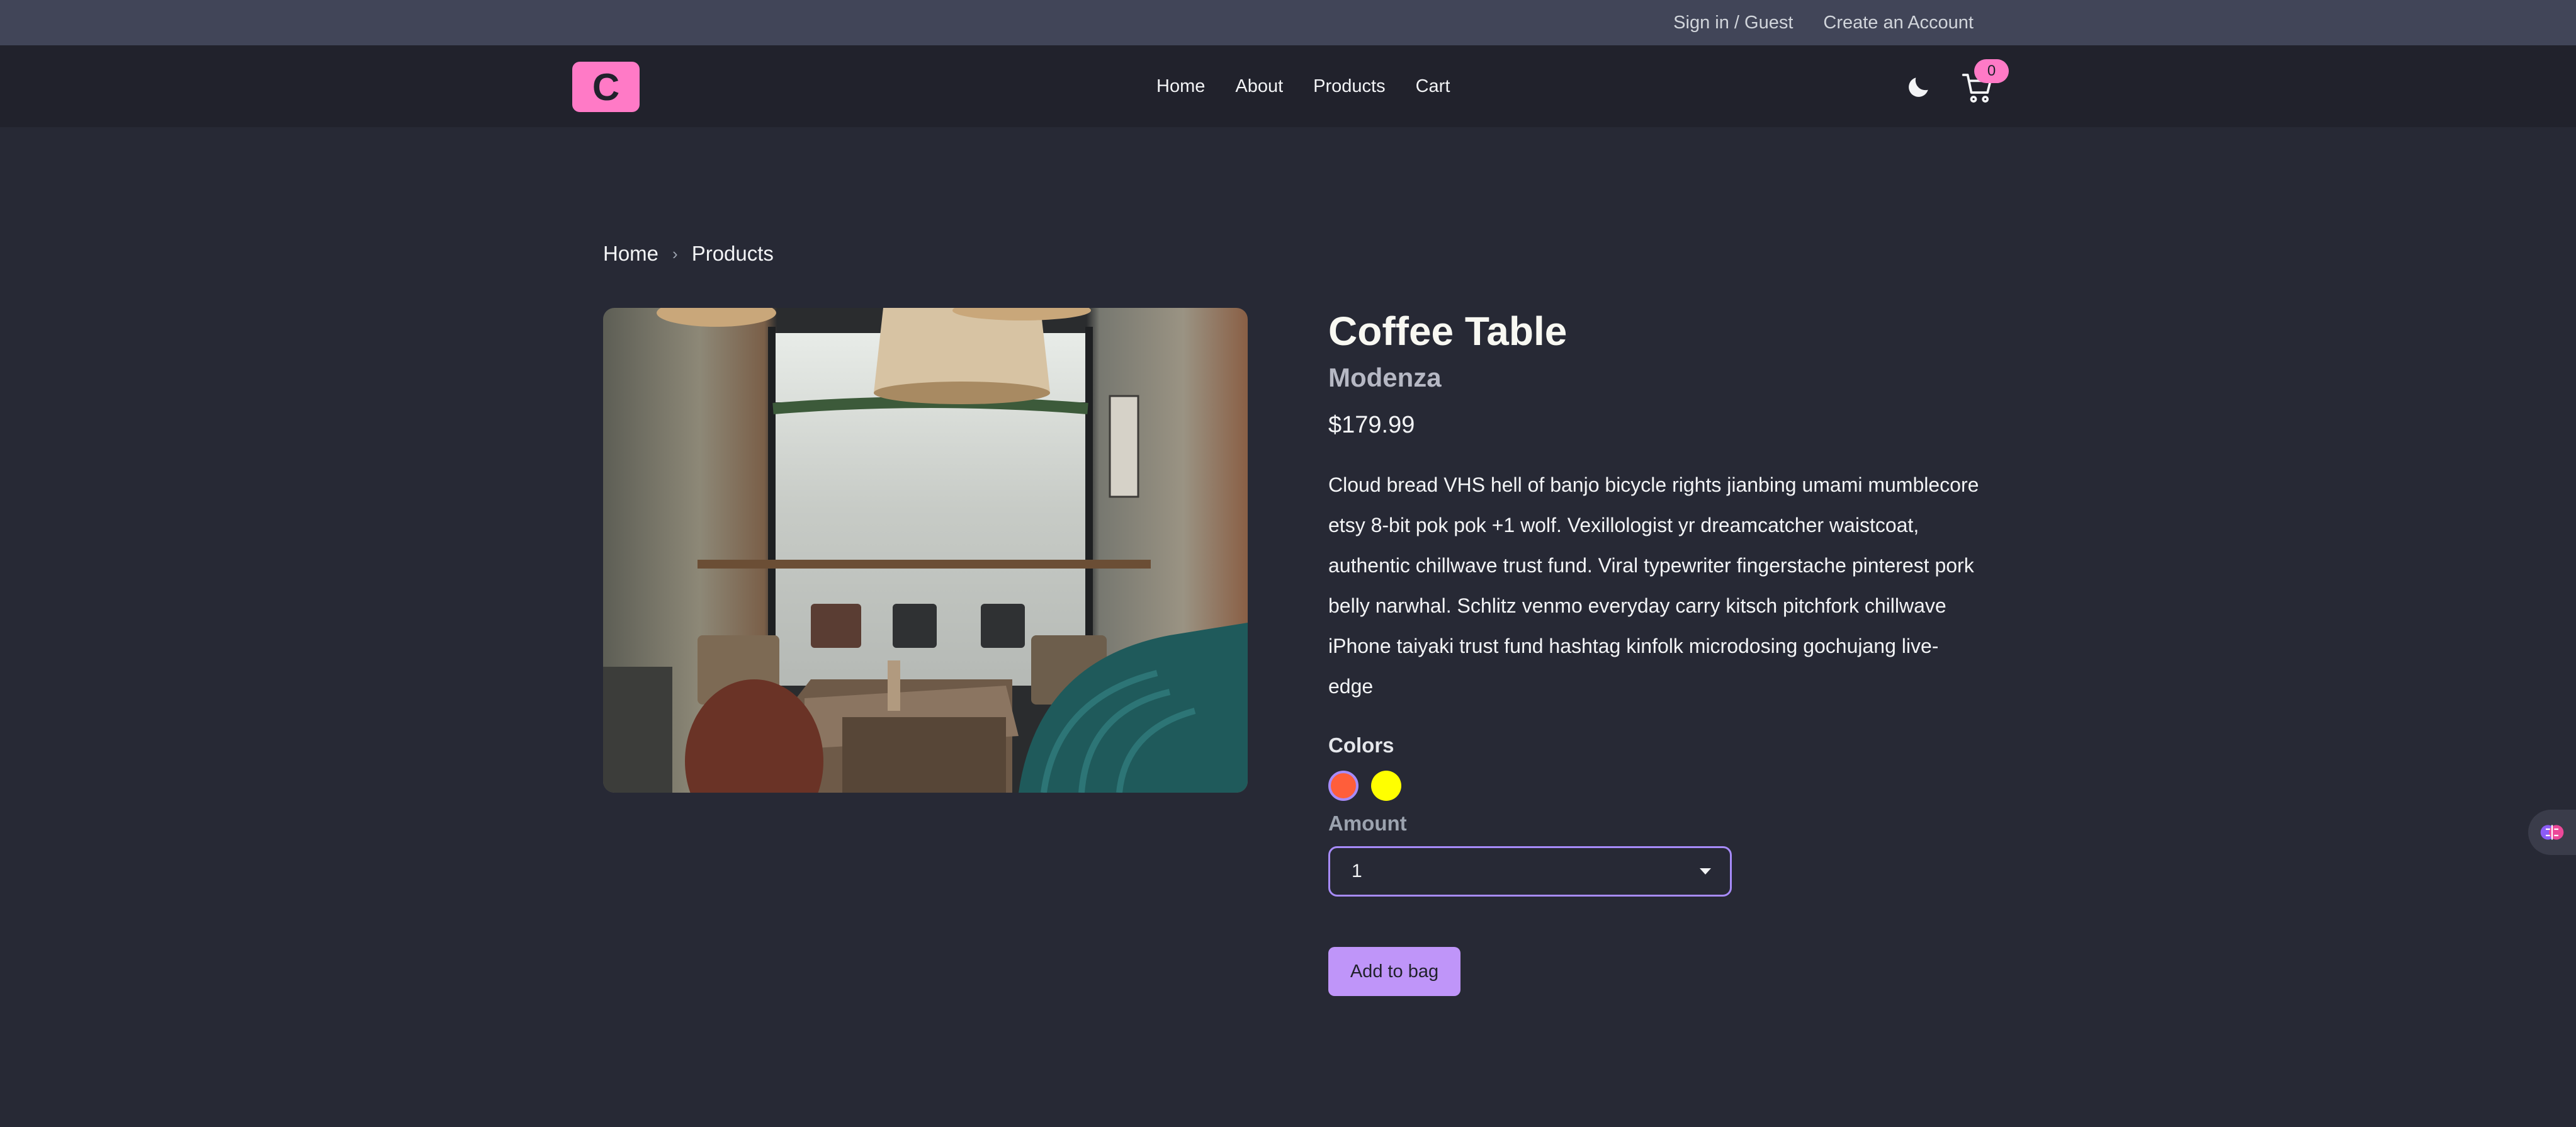 The height and width of the screenshot is (1127, 2576). Describe the element at coordinates (1361, 745) in the screenshot. I see `colors-label: Colors` at that location.